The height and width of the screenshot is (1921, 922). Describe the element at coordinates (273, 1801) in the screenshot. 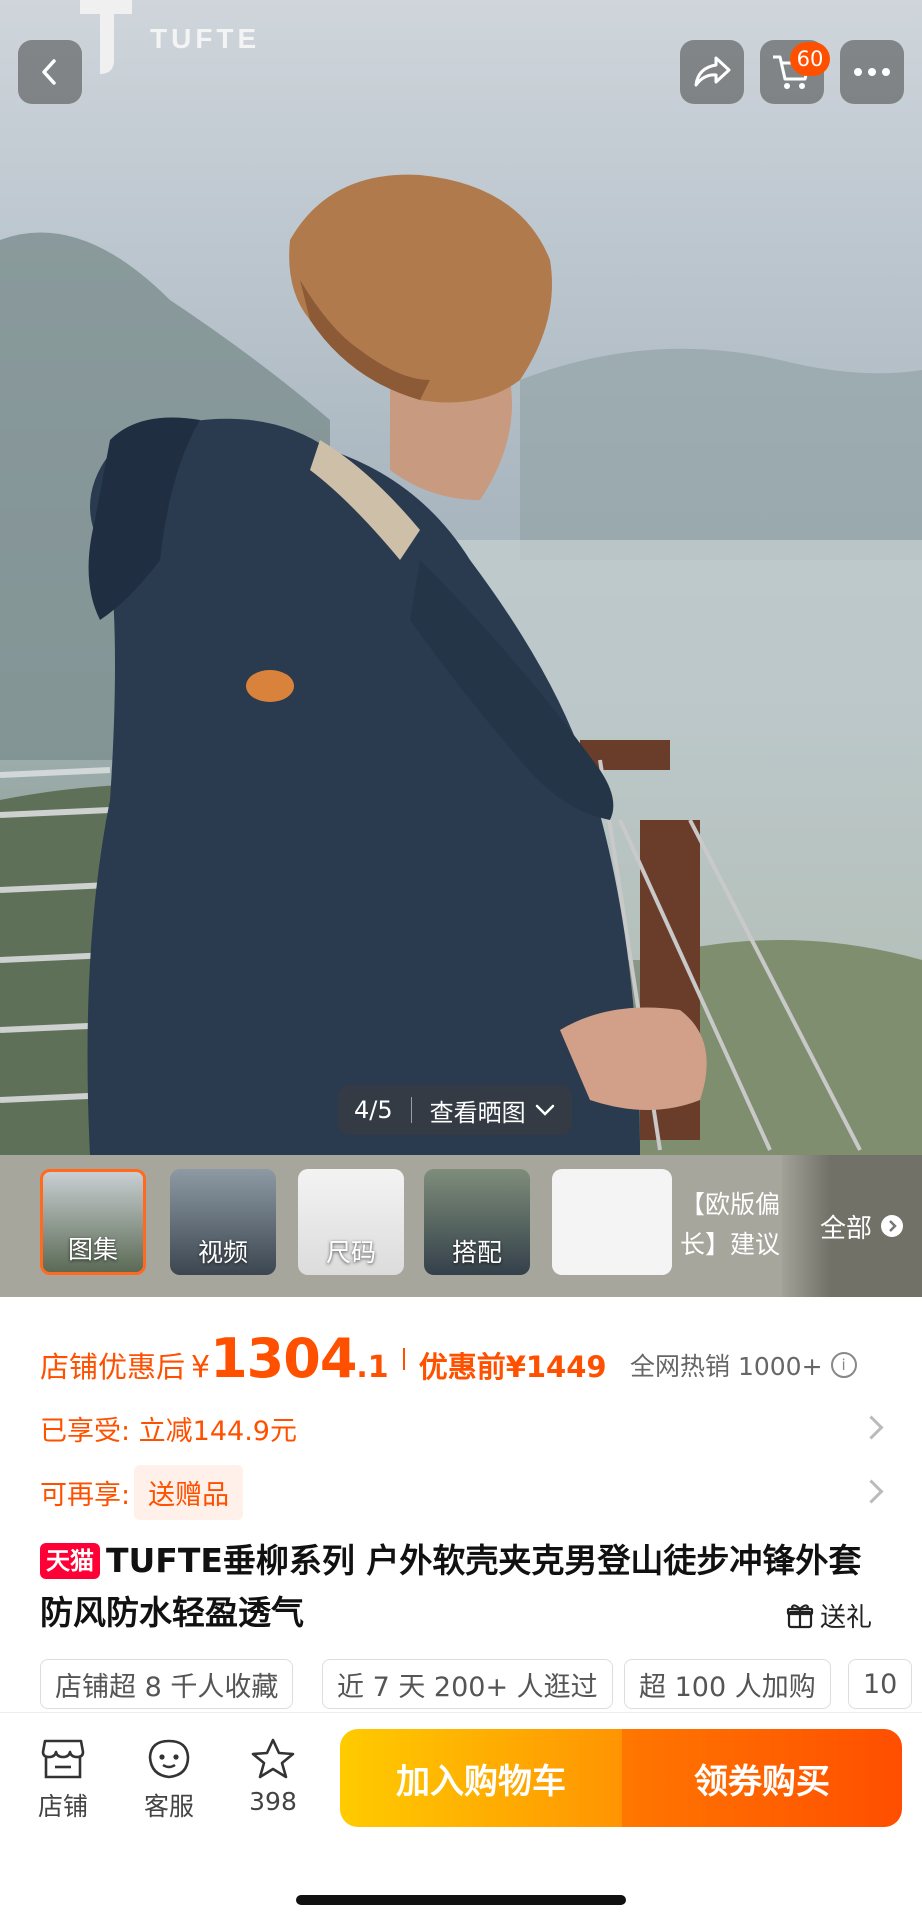

I see `favorite-count: 398` at that location.